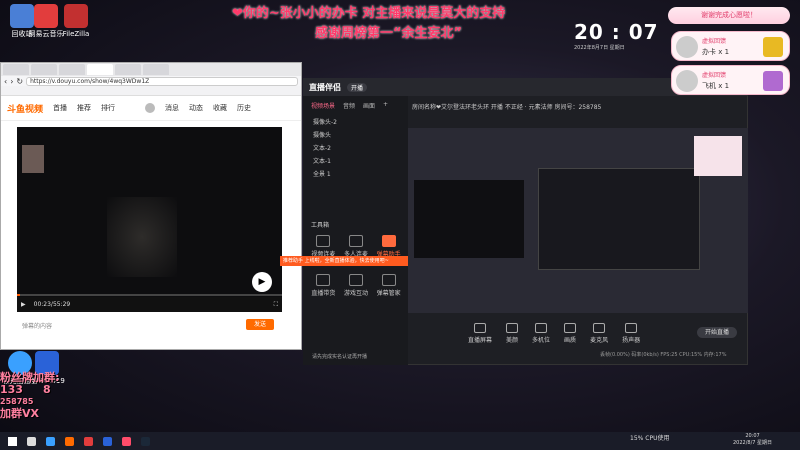  What do you see at coordinates (730, 46) in the screenshot?
I see `gift-item: 虚拟回馈 办卡 x 1` at bounding box center [730, 46].